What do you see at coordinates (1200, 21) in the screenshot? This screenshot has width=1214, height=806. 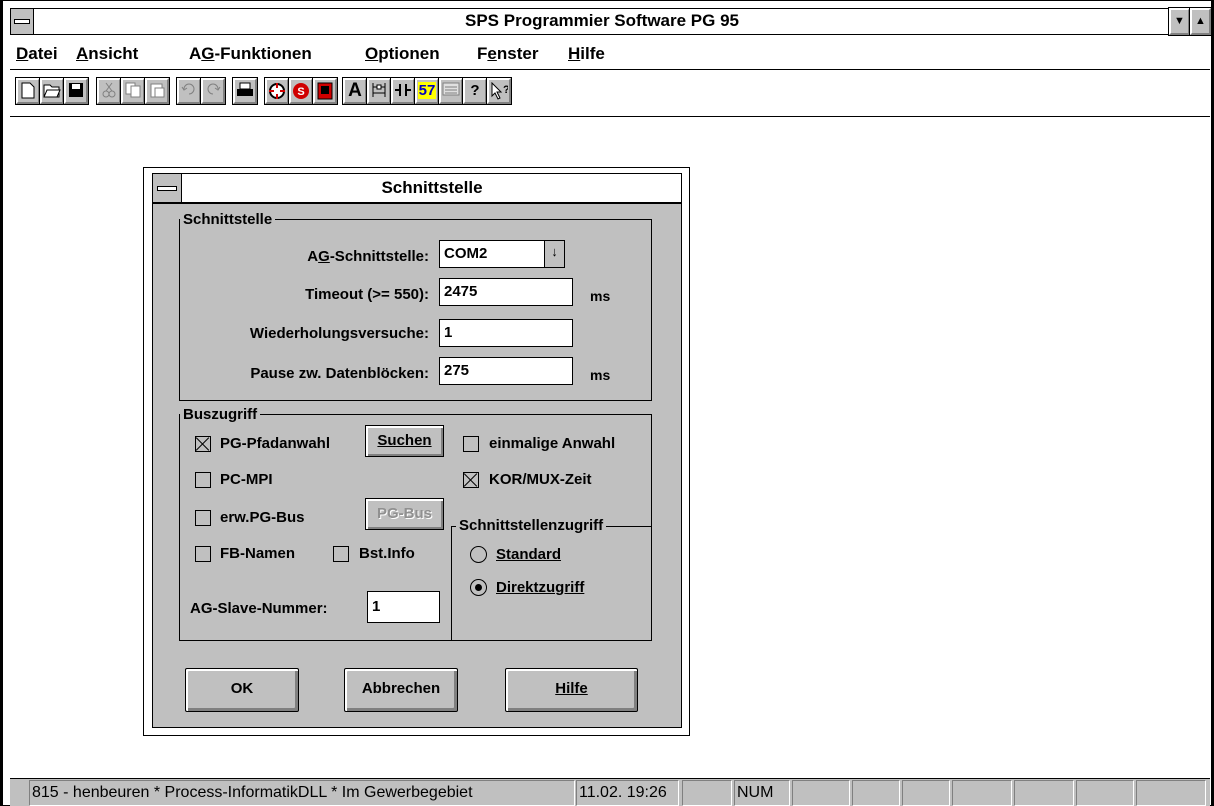 I see `maximize-button: ▲` at bounding box center [1200, 21].